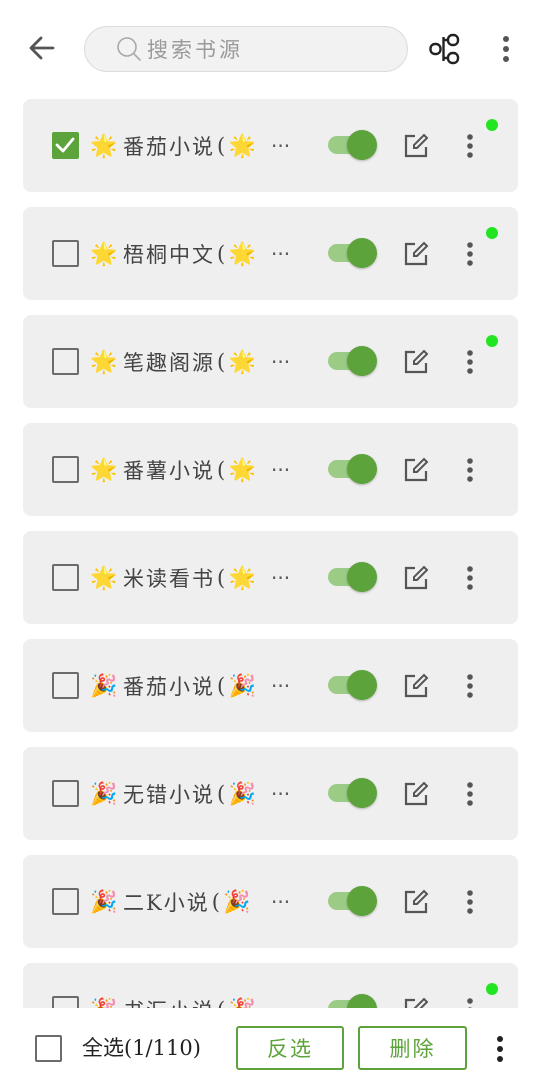 This screenshot has width=540, height=1085. I want to click on arrow-left-icon, so click(42, 48).